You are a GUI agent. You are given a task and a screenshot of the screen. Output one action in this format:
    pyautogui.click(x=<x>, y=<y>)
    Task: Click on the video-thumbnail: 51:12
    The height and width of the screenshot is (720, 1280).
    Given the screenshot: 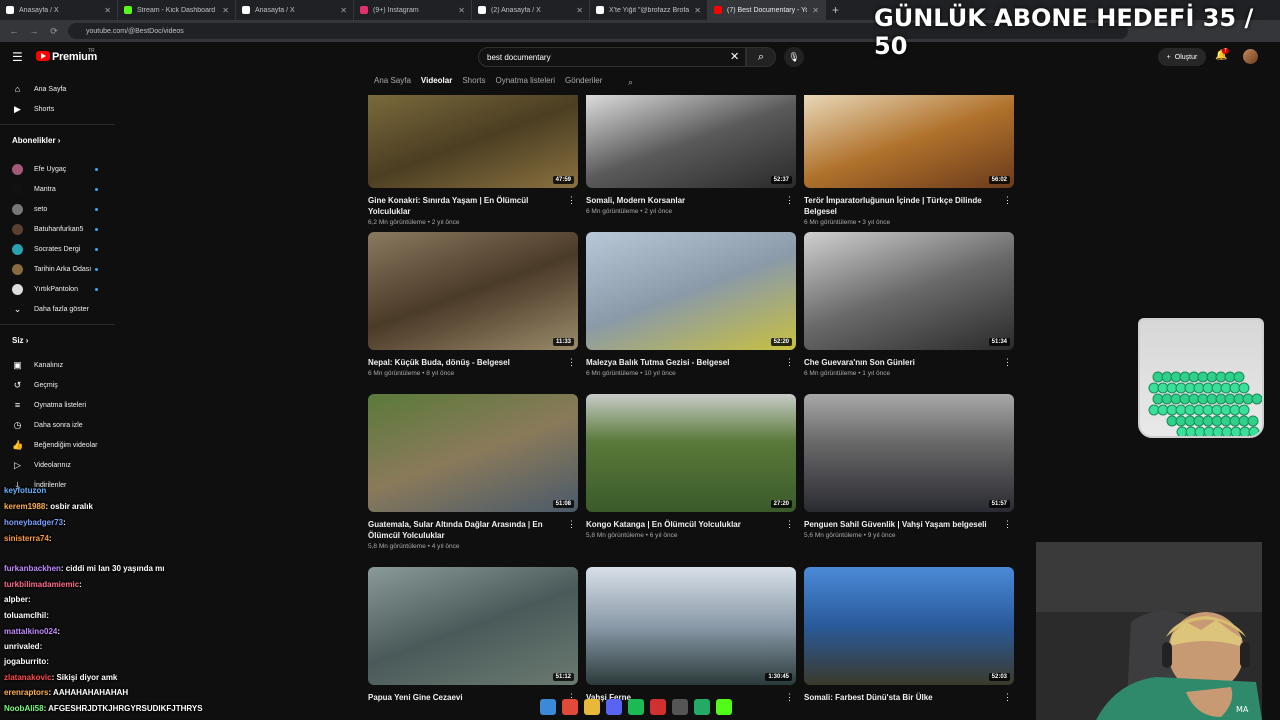 What is the action you would take?
    pyautogui.click(x=473, y=626)
    